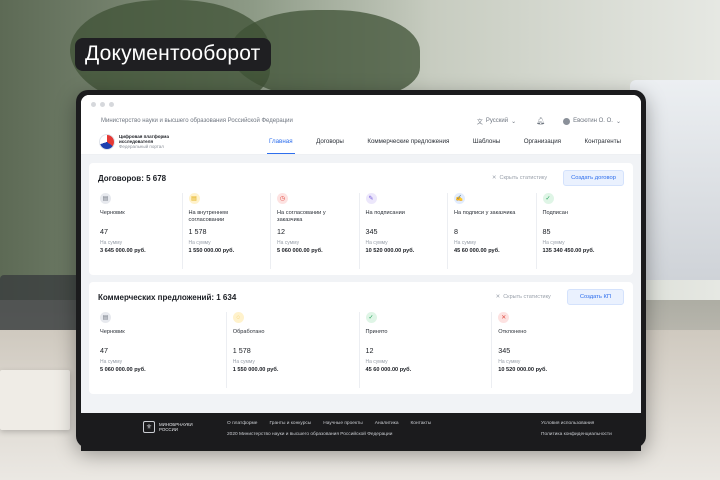 Image resolution: width=720 pixels, height=480 pixels. I want to click on logo-mark-icon, so click(107, 141).